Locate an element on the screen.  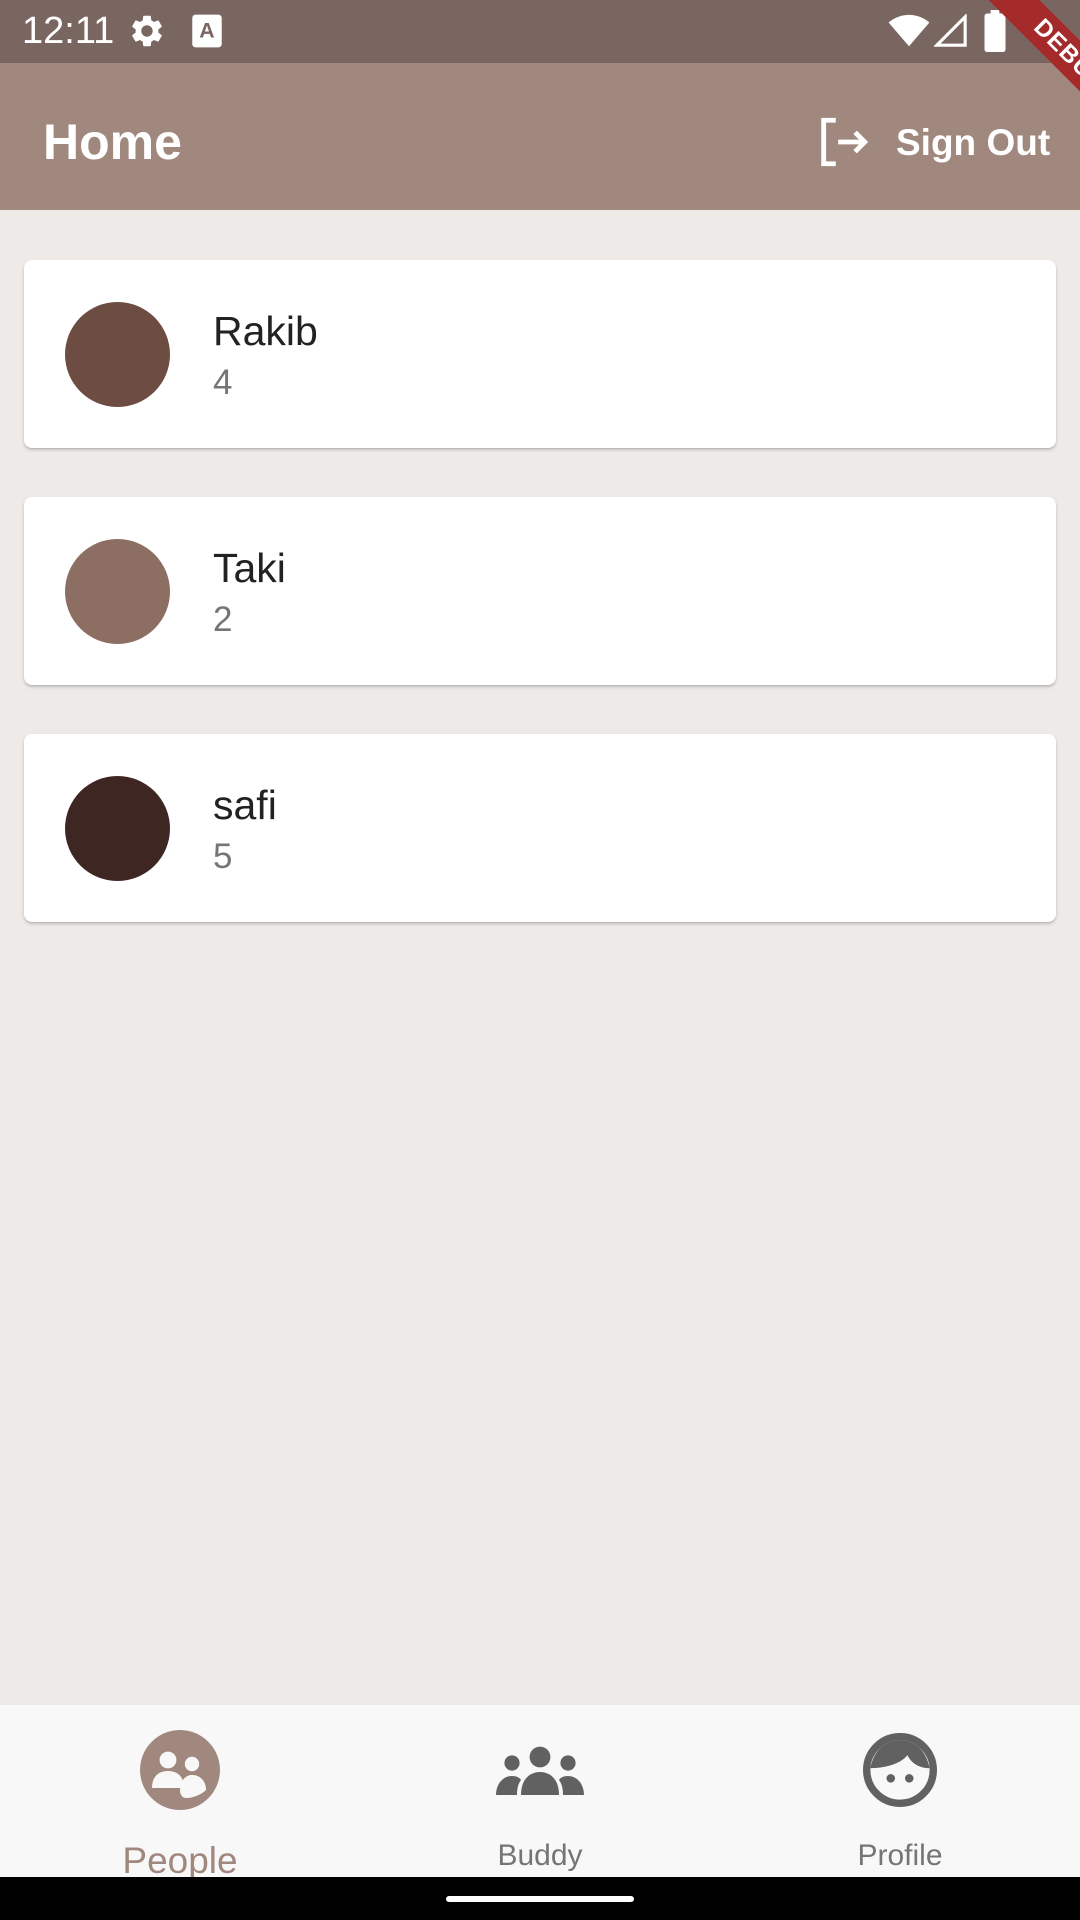
svg-text: A is located at coordinates (206, 31).